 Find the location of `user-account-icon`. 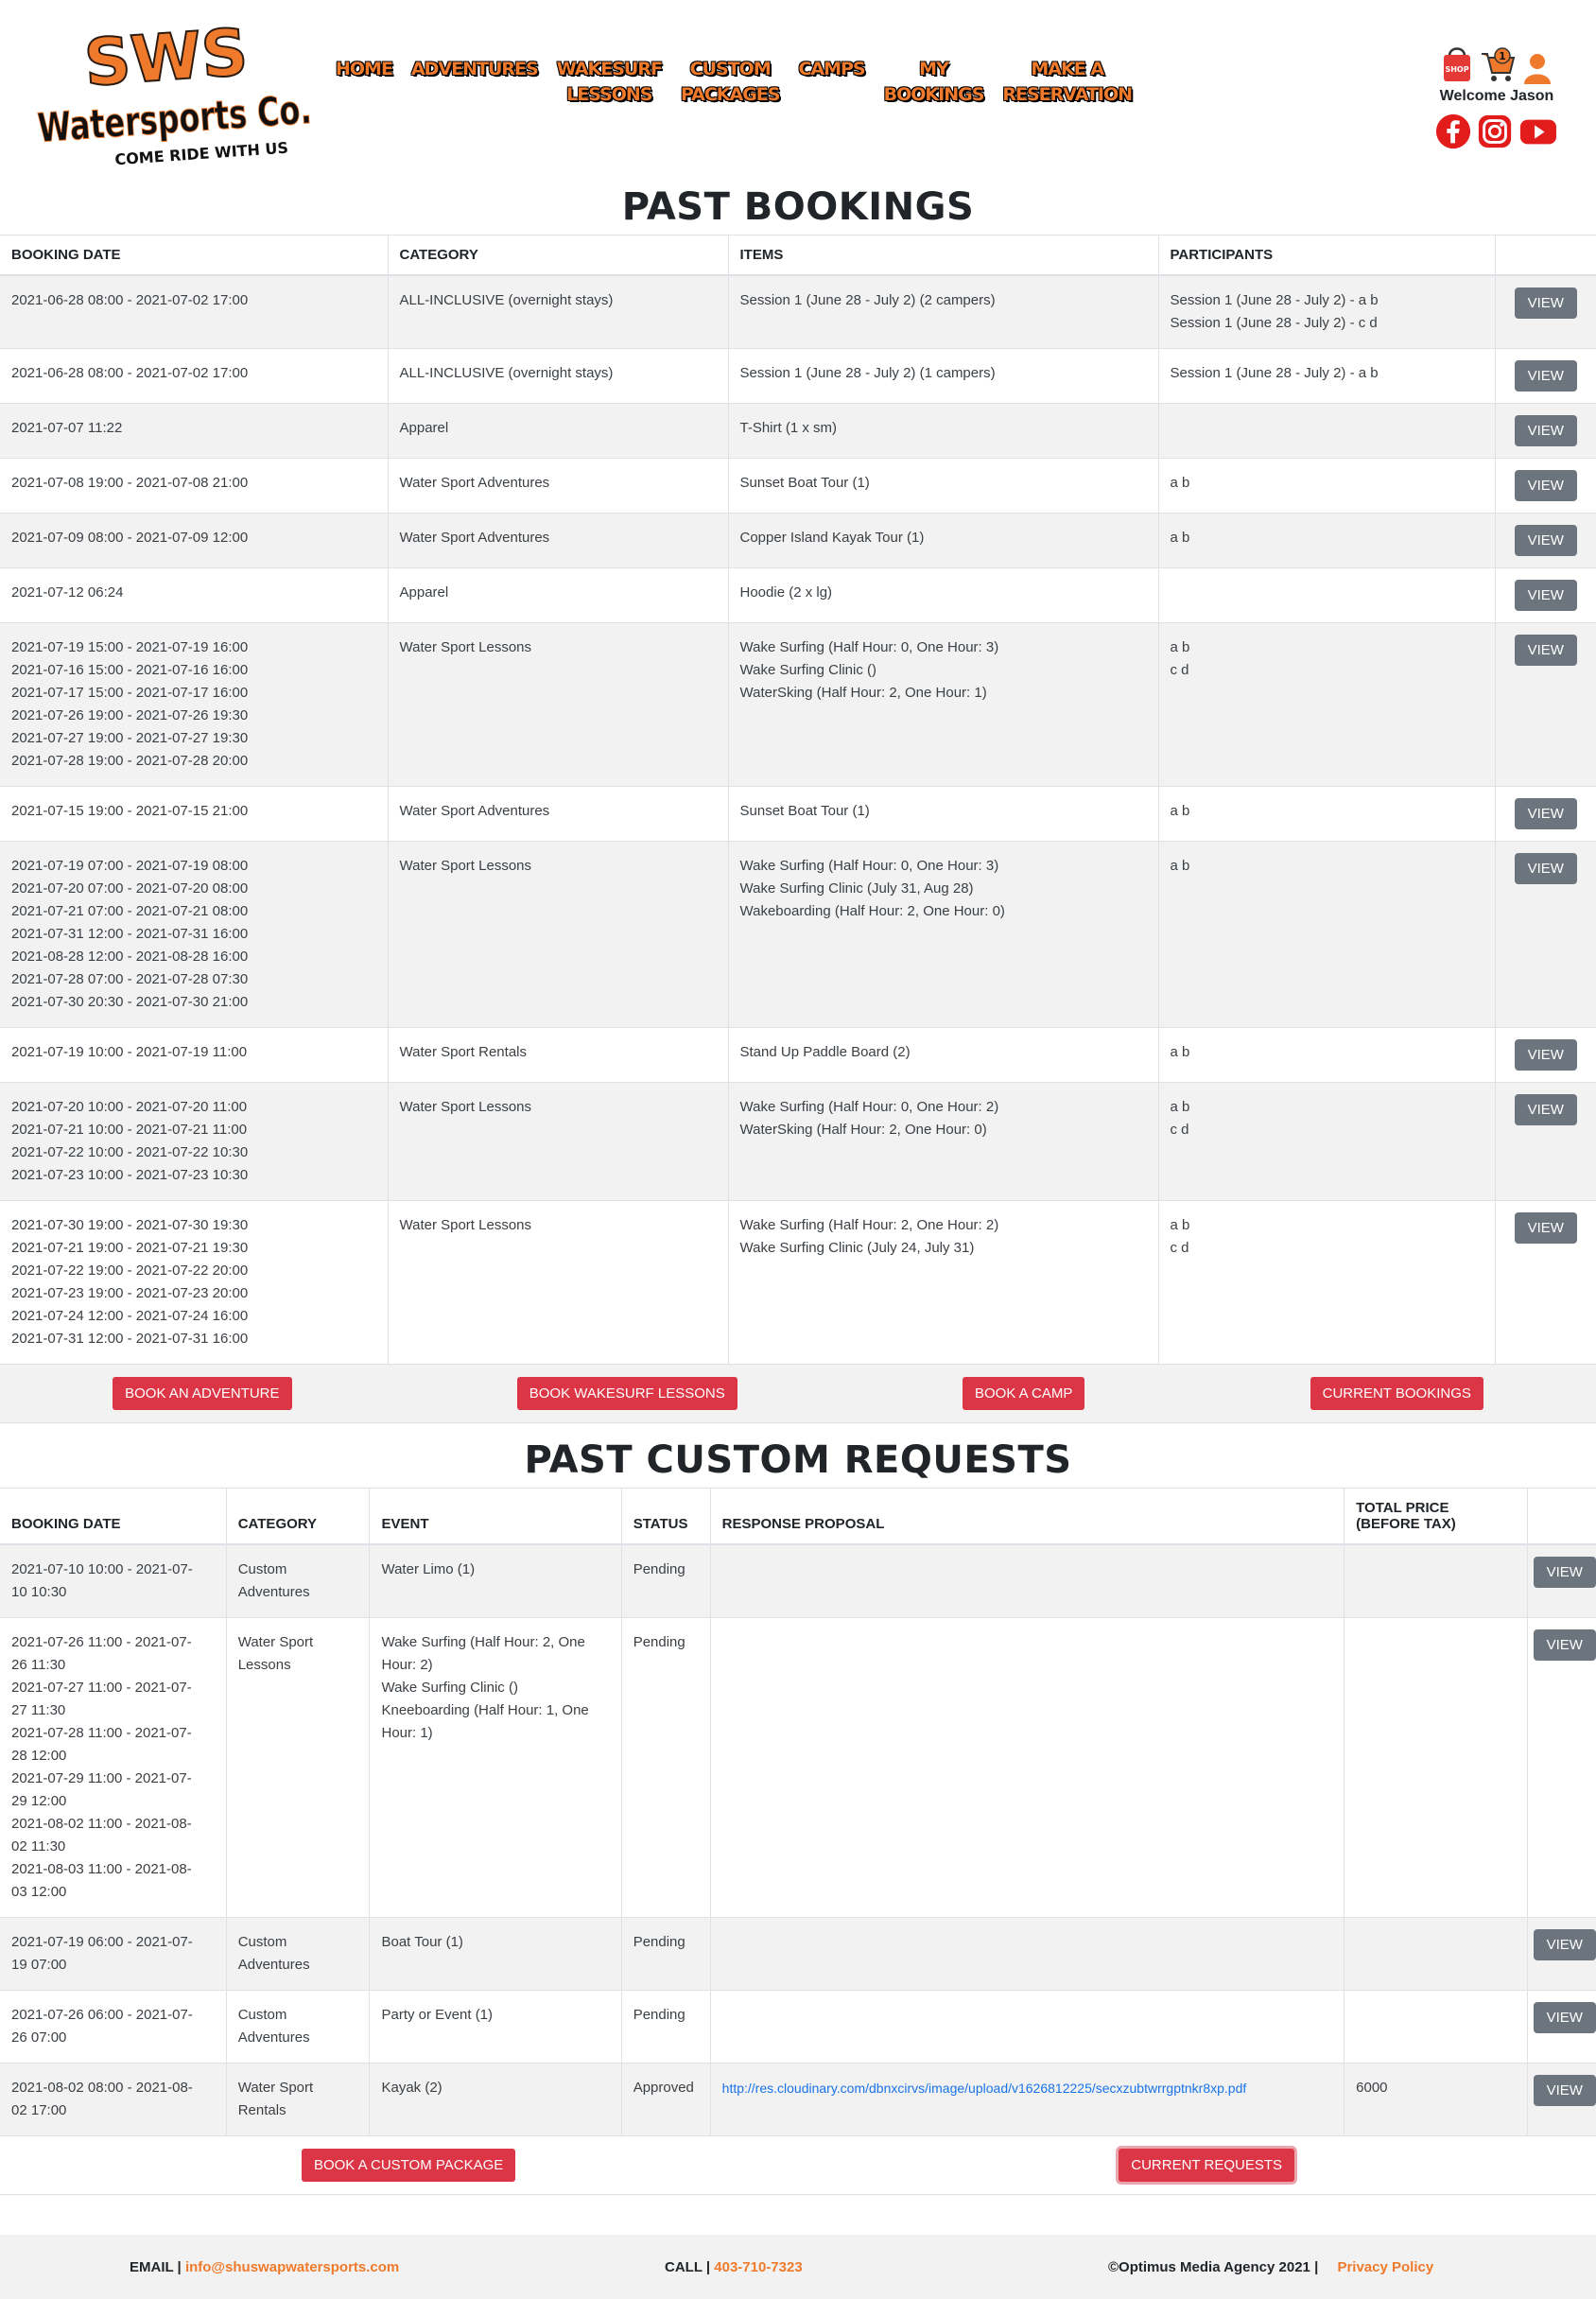

user-account-icon is located at coordinates (1537, 68).